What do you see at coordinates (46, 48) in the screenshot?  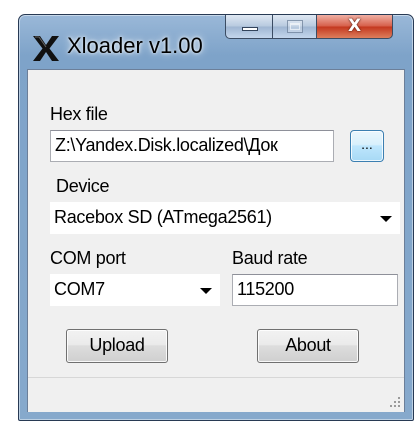 I see `xloader-x-icon` at bounding box center [46, 48].